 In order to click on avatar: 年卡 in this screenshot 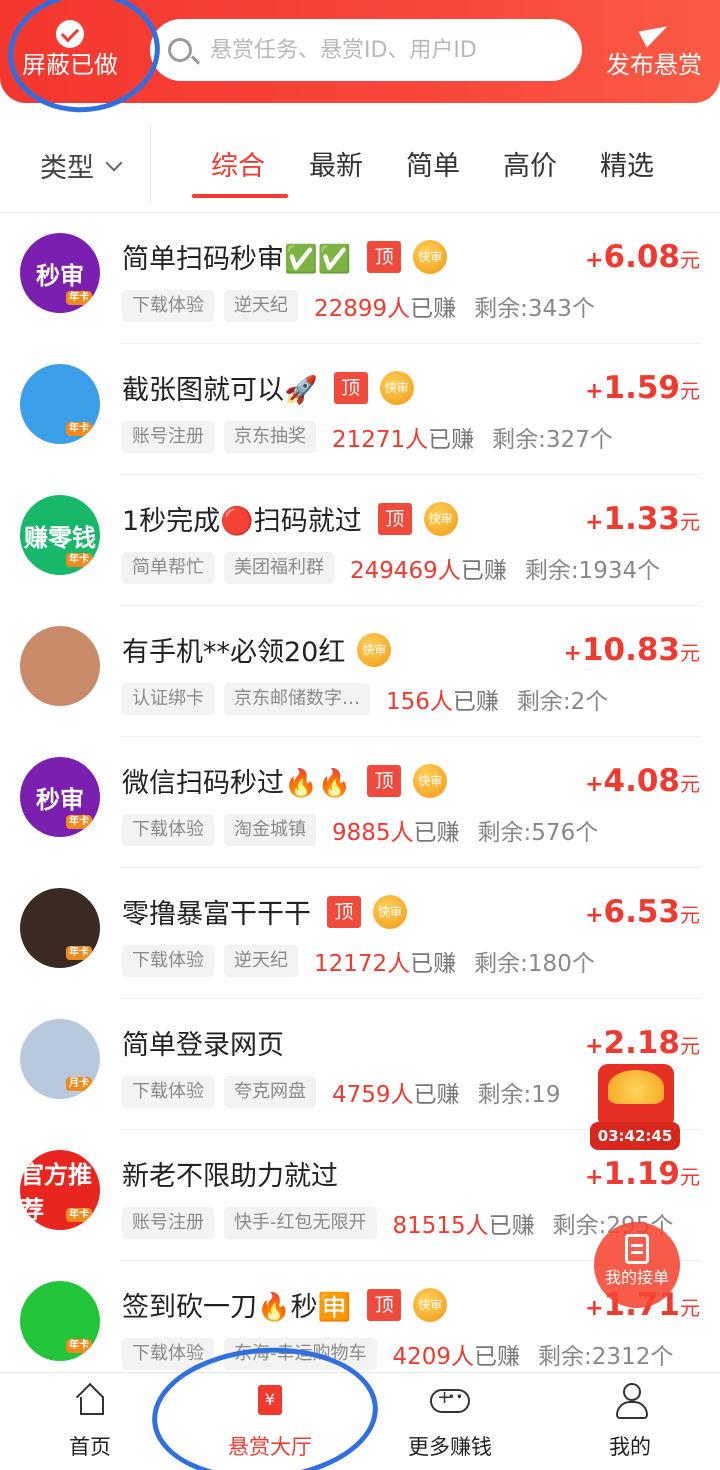, I will do `click(60, 404)`.